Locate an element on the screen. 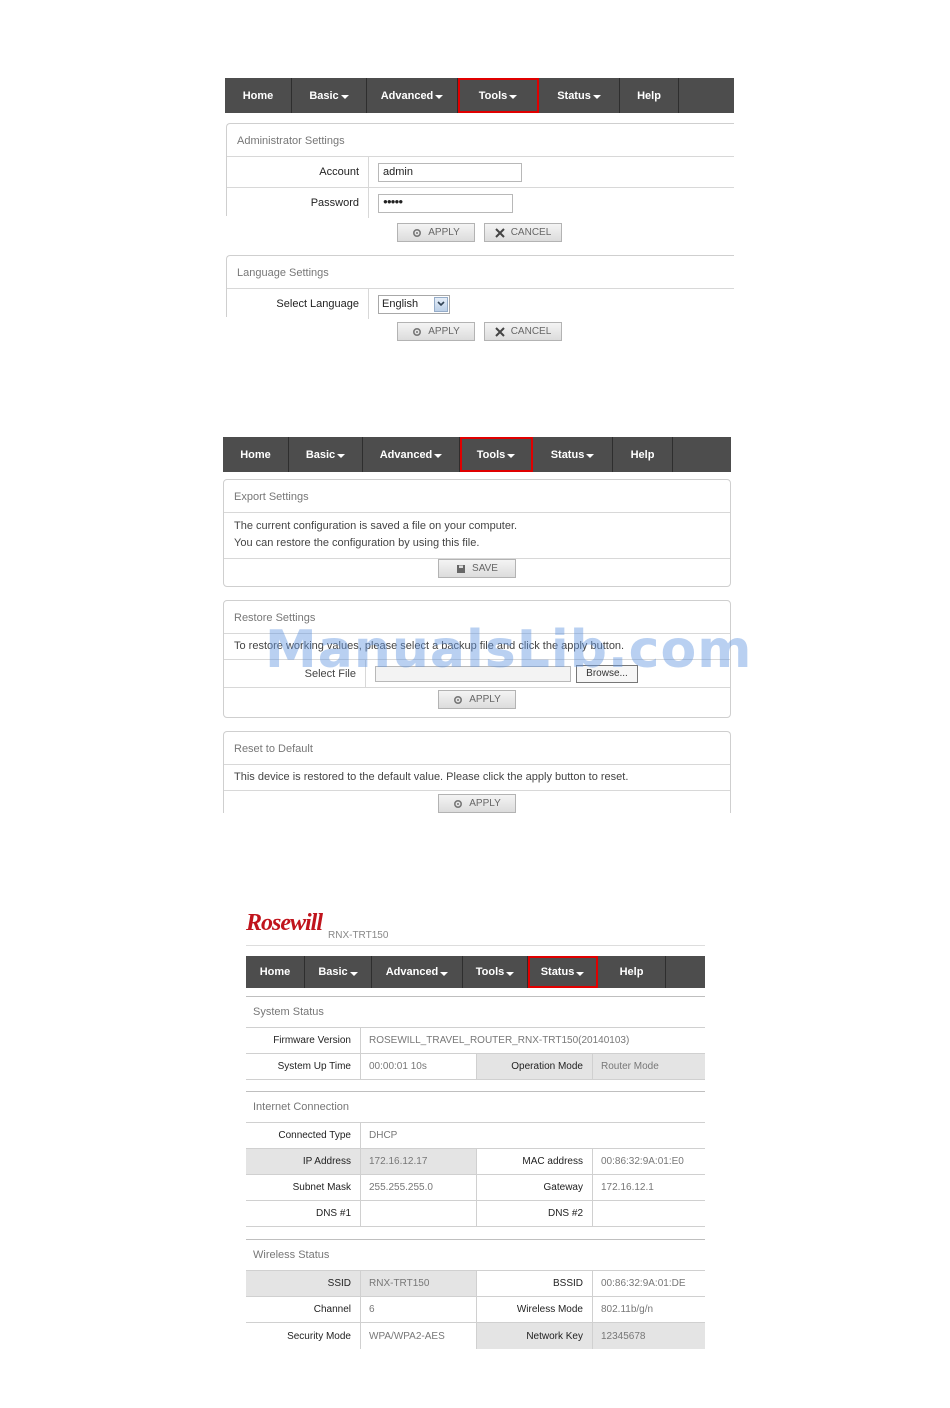  table-row: Connected Type DHCP is located at coordinates (475, 1136).